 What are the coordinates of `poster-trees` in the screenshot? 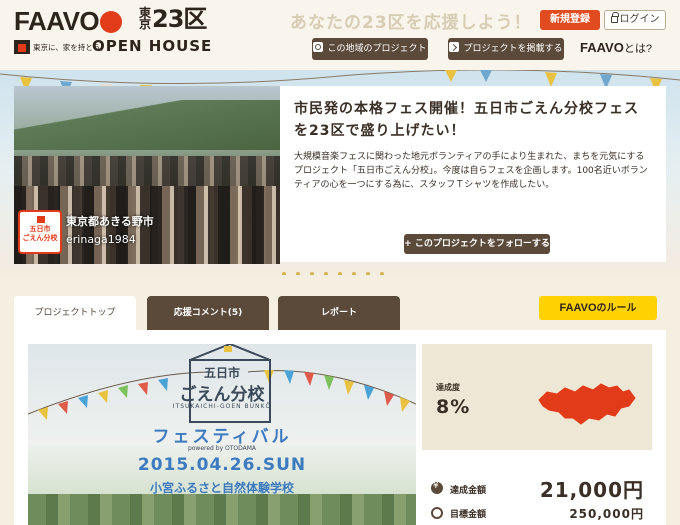 It's located at (222, 509).